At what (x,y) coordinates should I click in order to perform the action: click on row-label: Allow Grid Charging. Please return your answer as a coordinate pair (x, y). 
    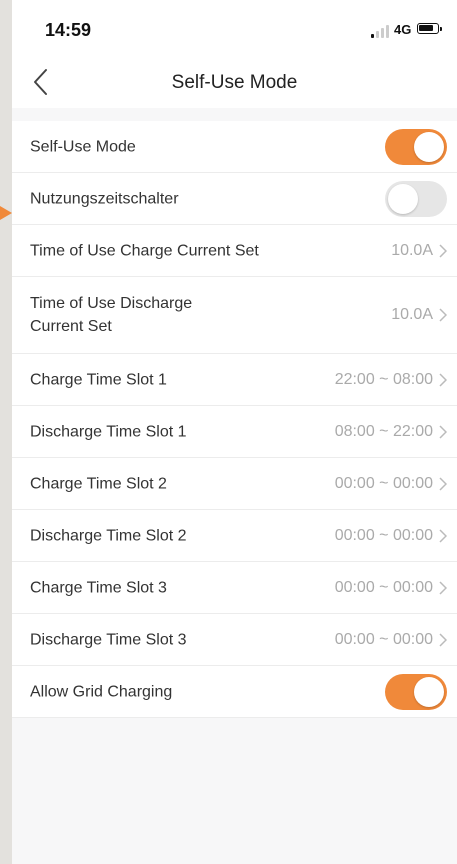
    Looking at the image, I should click on (101, 691).